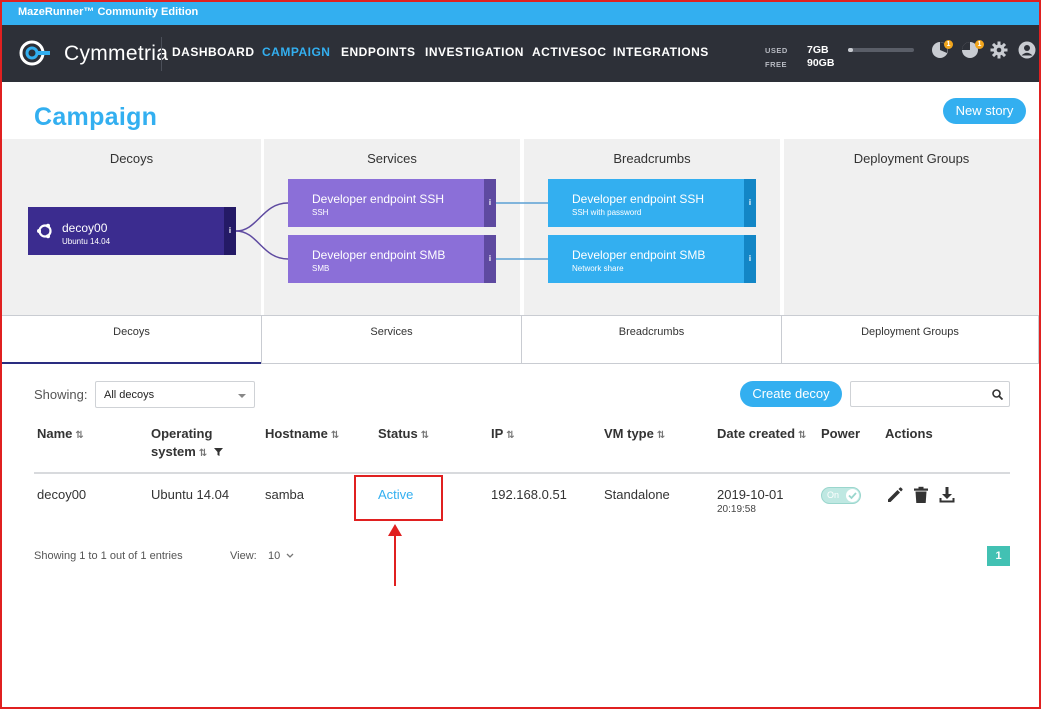 Image resolution: width=1041 pixels, height=709 pixels. Describe the element at coordinates (629, 433) in the screenshot. I see `column-header-label: VM type` at that location.